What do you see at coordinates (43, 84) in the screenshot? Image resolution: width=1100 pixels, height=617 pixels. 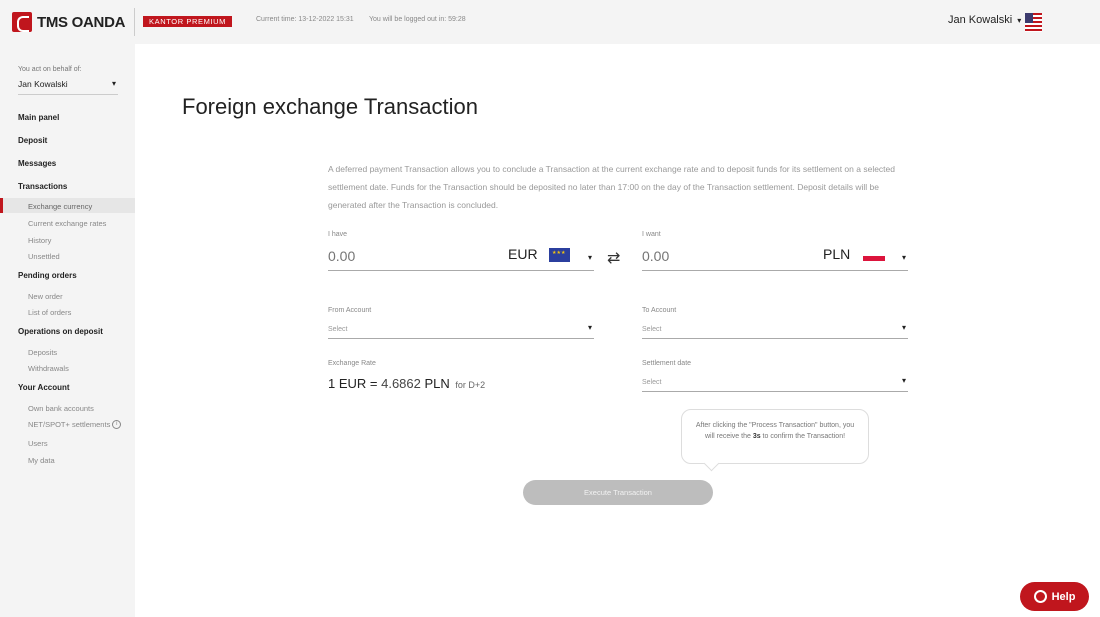 I see `acting-on-behalf-value: Jan Kowalski` at bounding box center [43, 84].